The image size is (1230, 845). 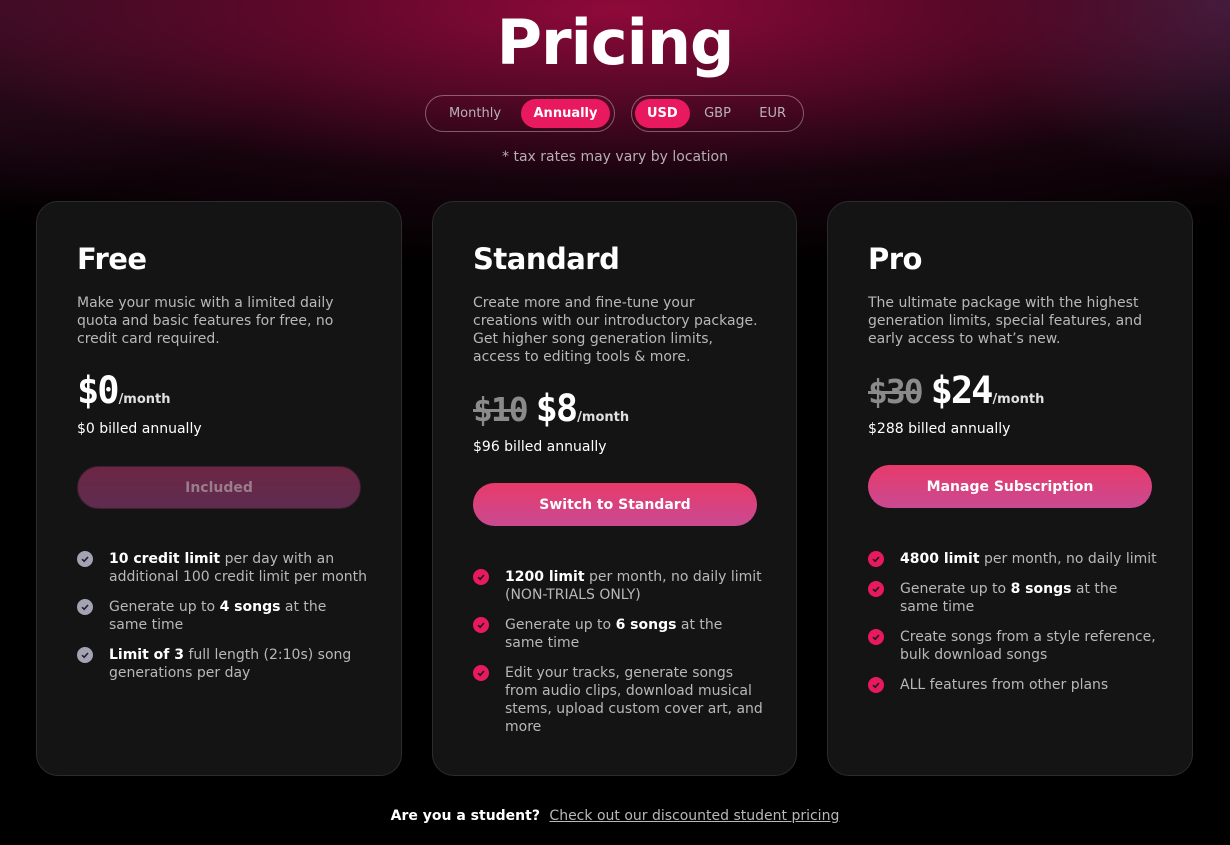 I want to click on feature-item: Generate up to 4 songs at the same time, so click(x=222, y=616).